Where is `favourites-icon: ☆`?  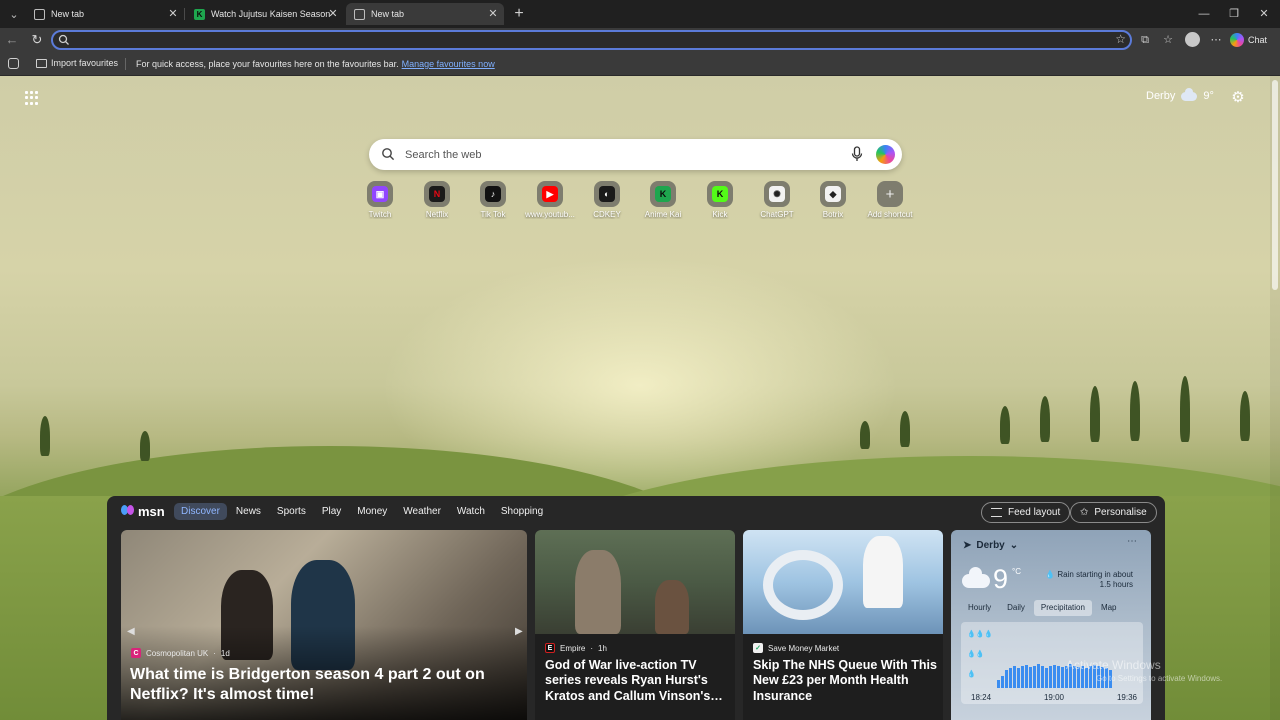
favourites-icon: ☆ is located at coordinates (1168, 40).